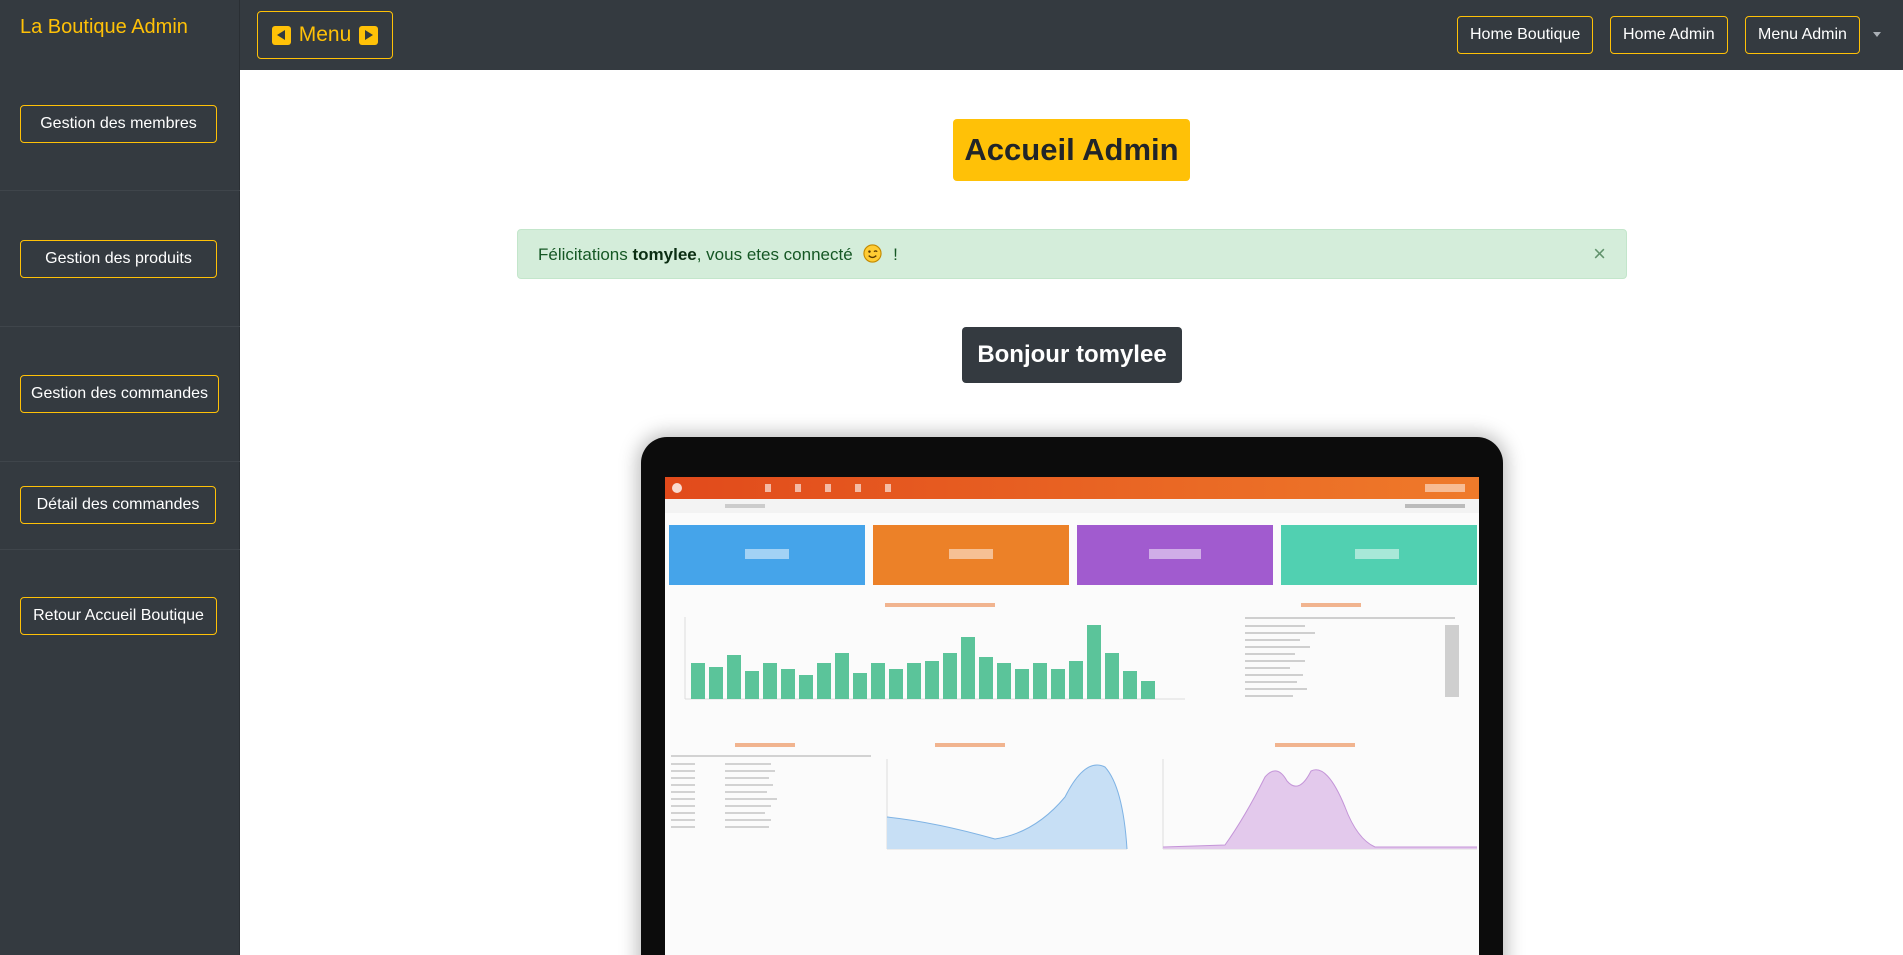 The height and width of the screenshot is (955, 1903). What do you see at coordinates (1071, 35) in the screenshot?
I see `top-navbar: Menu Home Boutique Home Admin Menu Admin` at bounding box center [1071, 35].